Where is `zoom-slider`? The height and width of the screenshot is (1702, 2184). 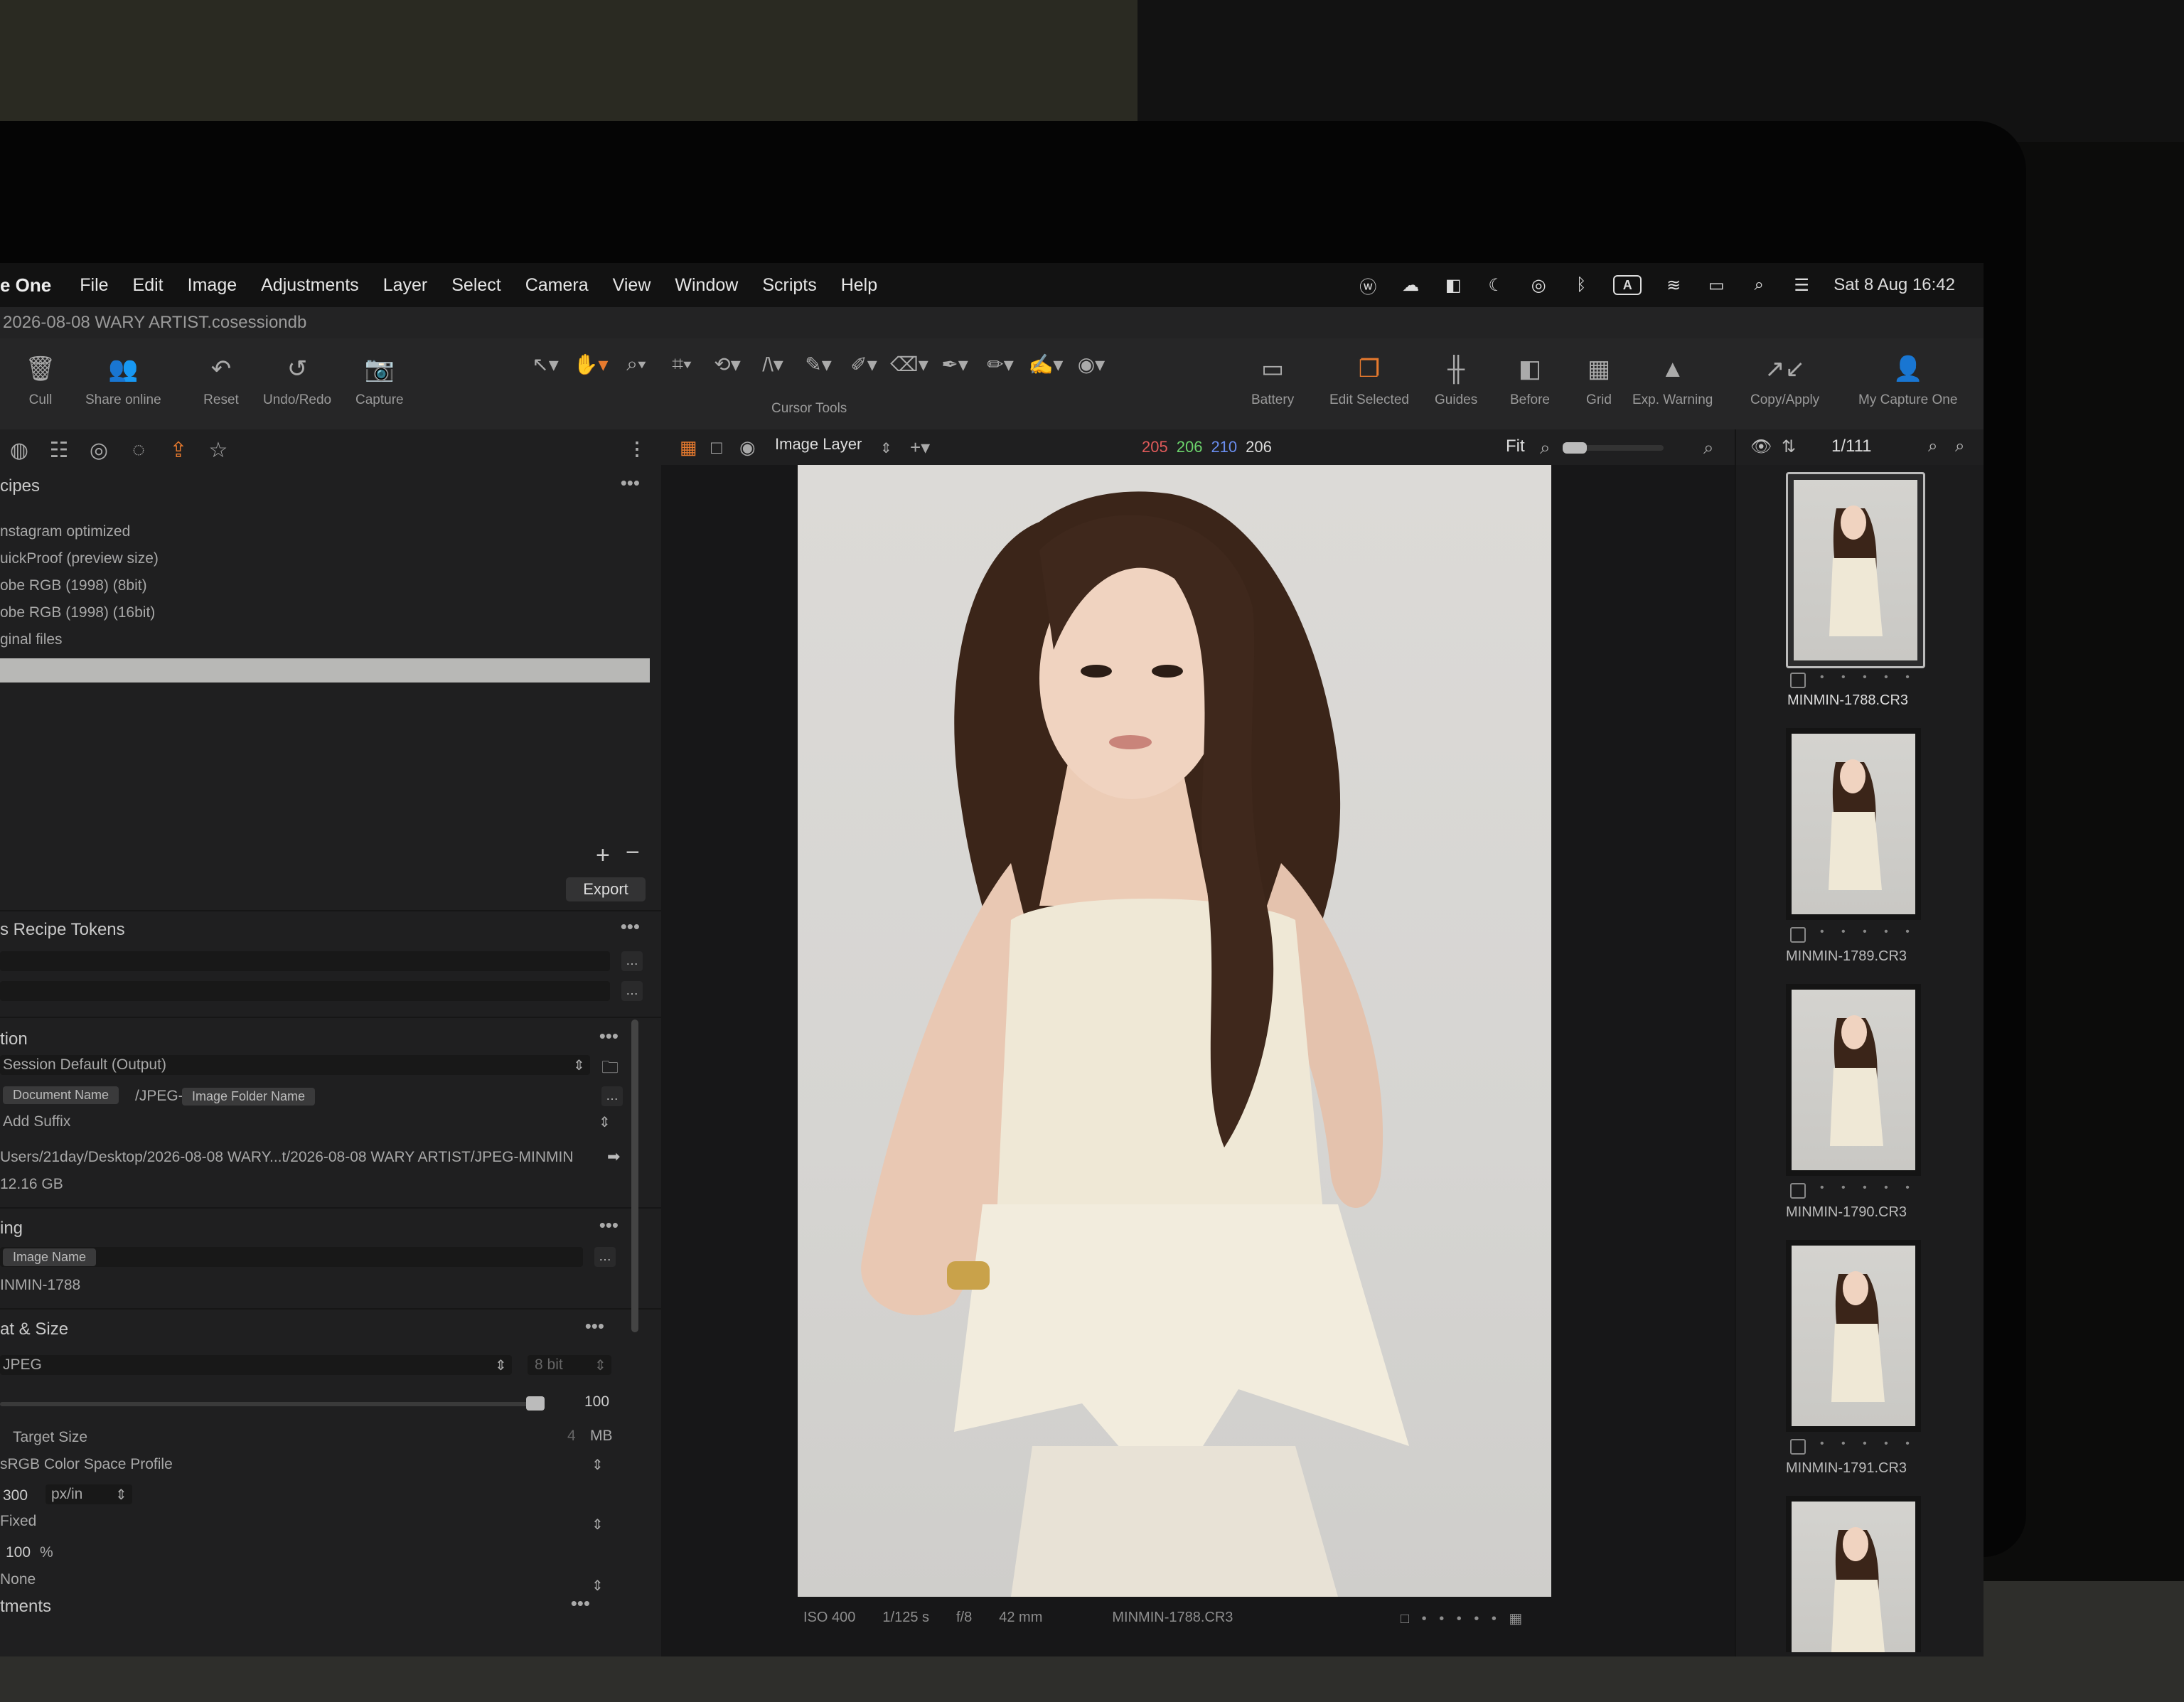 zoom-slider is located at coordinates (1614, 448).